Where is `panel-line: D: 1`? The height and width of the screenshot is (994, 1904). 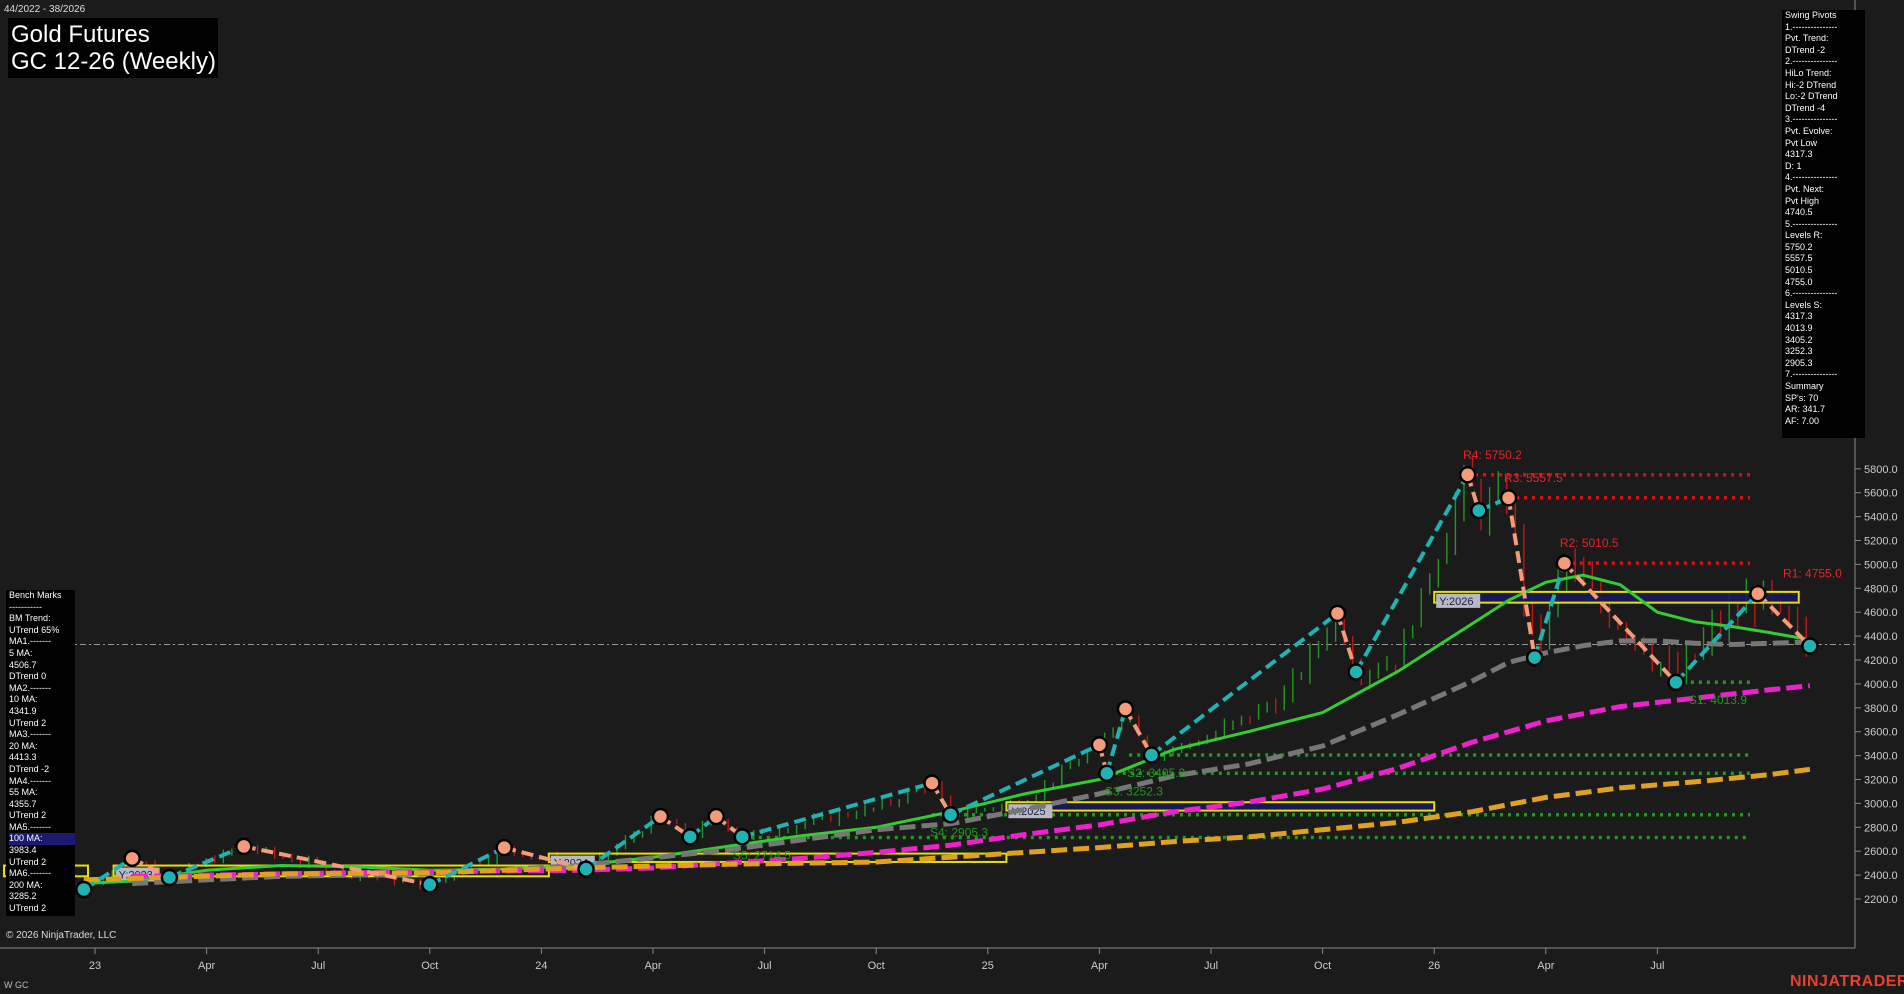 panel-line: D: 1 is located at coordinates (1793, 165).